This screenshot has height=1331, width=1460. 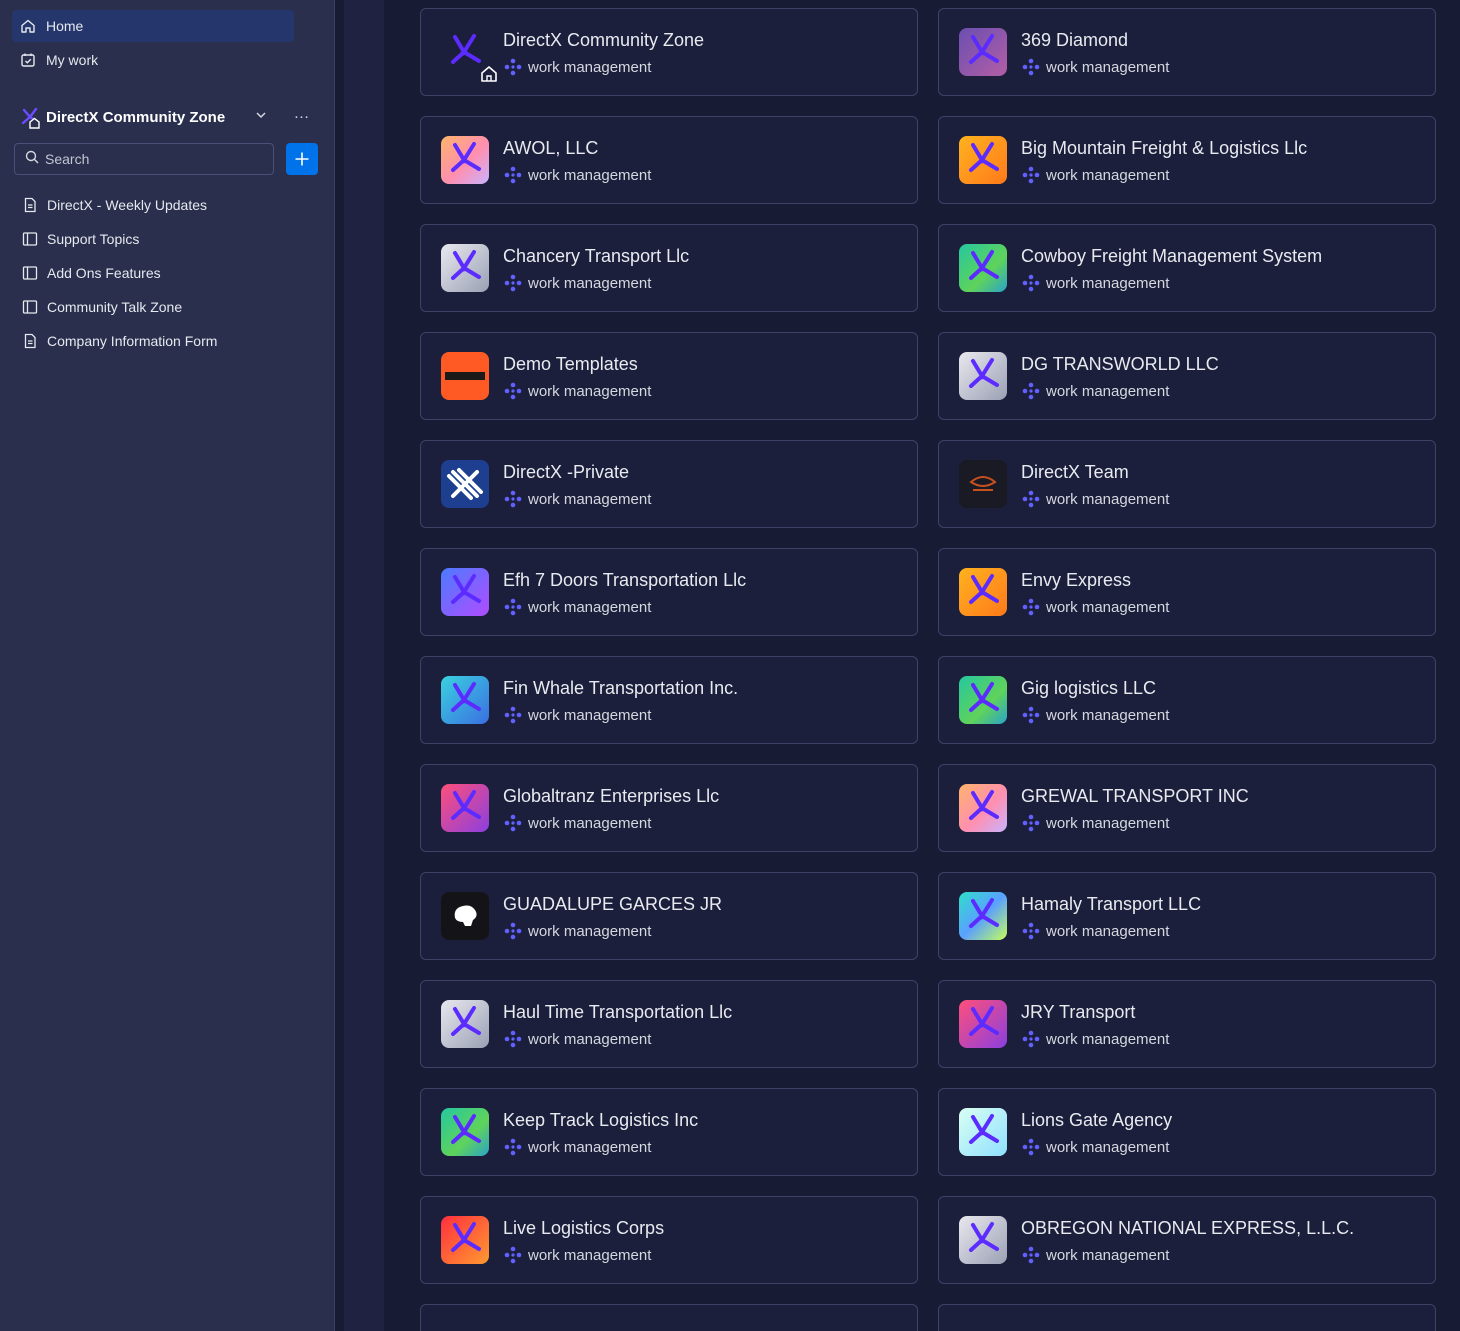 I want to click on board-icon, so click(x=30, y=239).